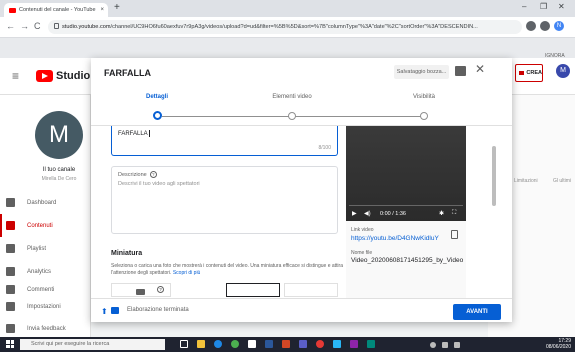 The width and height of the screenshot is (575, 352). I want to click on title-input-value: FARFALLA, so click(134, 133).